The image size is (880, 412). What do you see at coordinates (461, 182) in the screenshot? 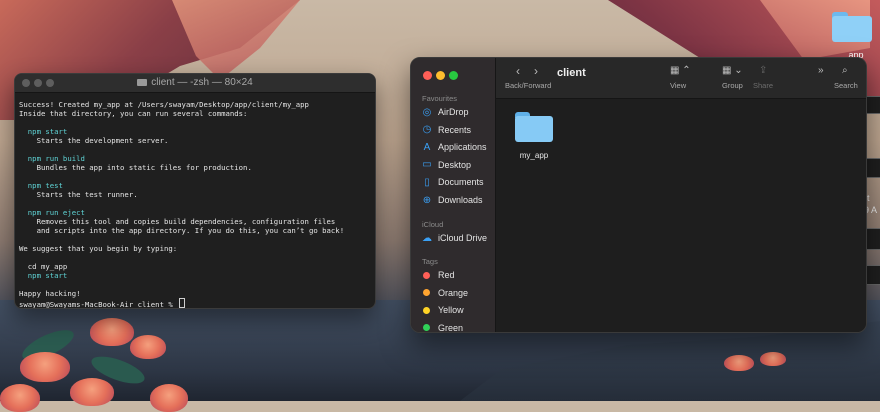
I see `sidebar-item-label: Documents` at bounding box center [461, 182].